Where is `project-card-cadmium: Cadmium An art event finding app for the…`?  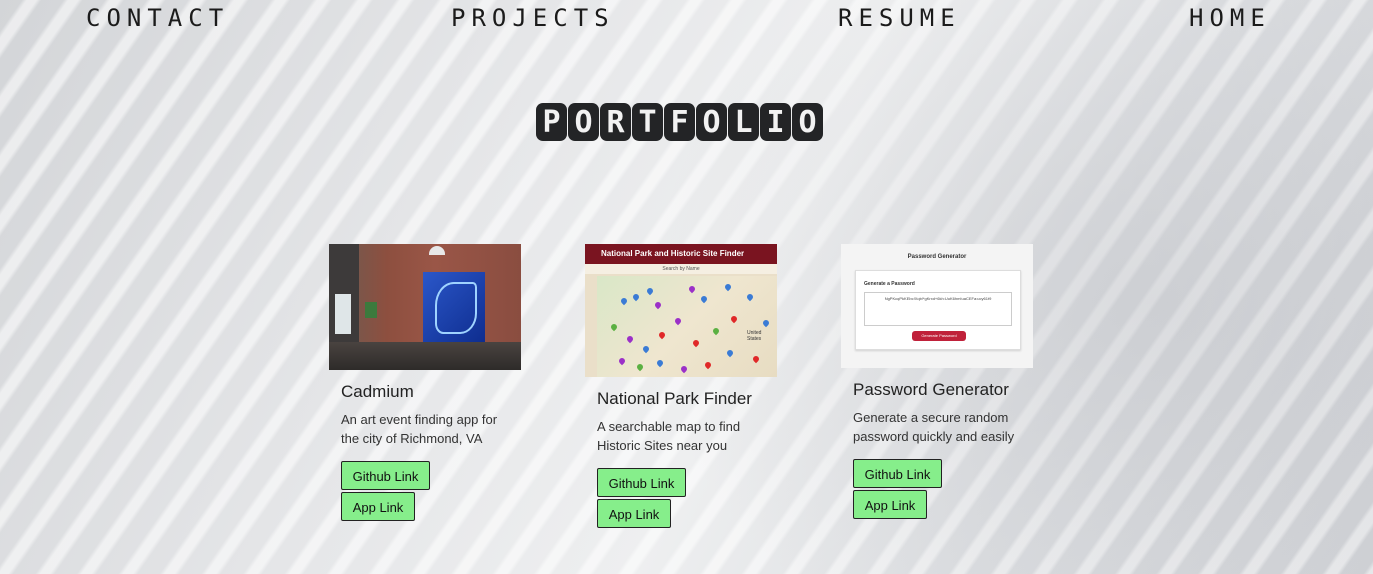
project-card-cadmium: Cadmium An art event finding app for the… is located at coordinates (425, 382).